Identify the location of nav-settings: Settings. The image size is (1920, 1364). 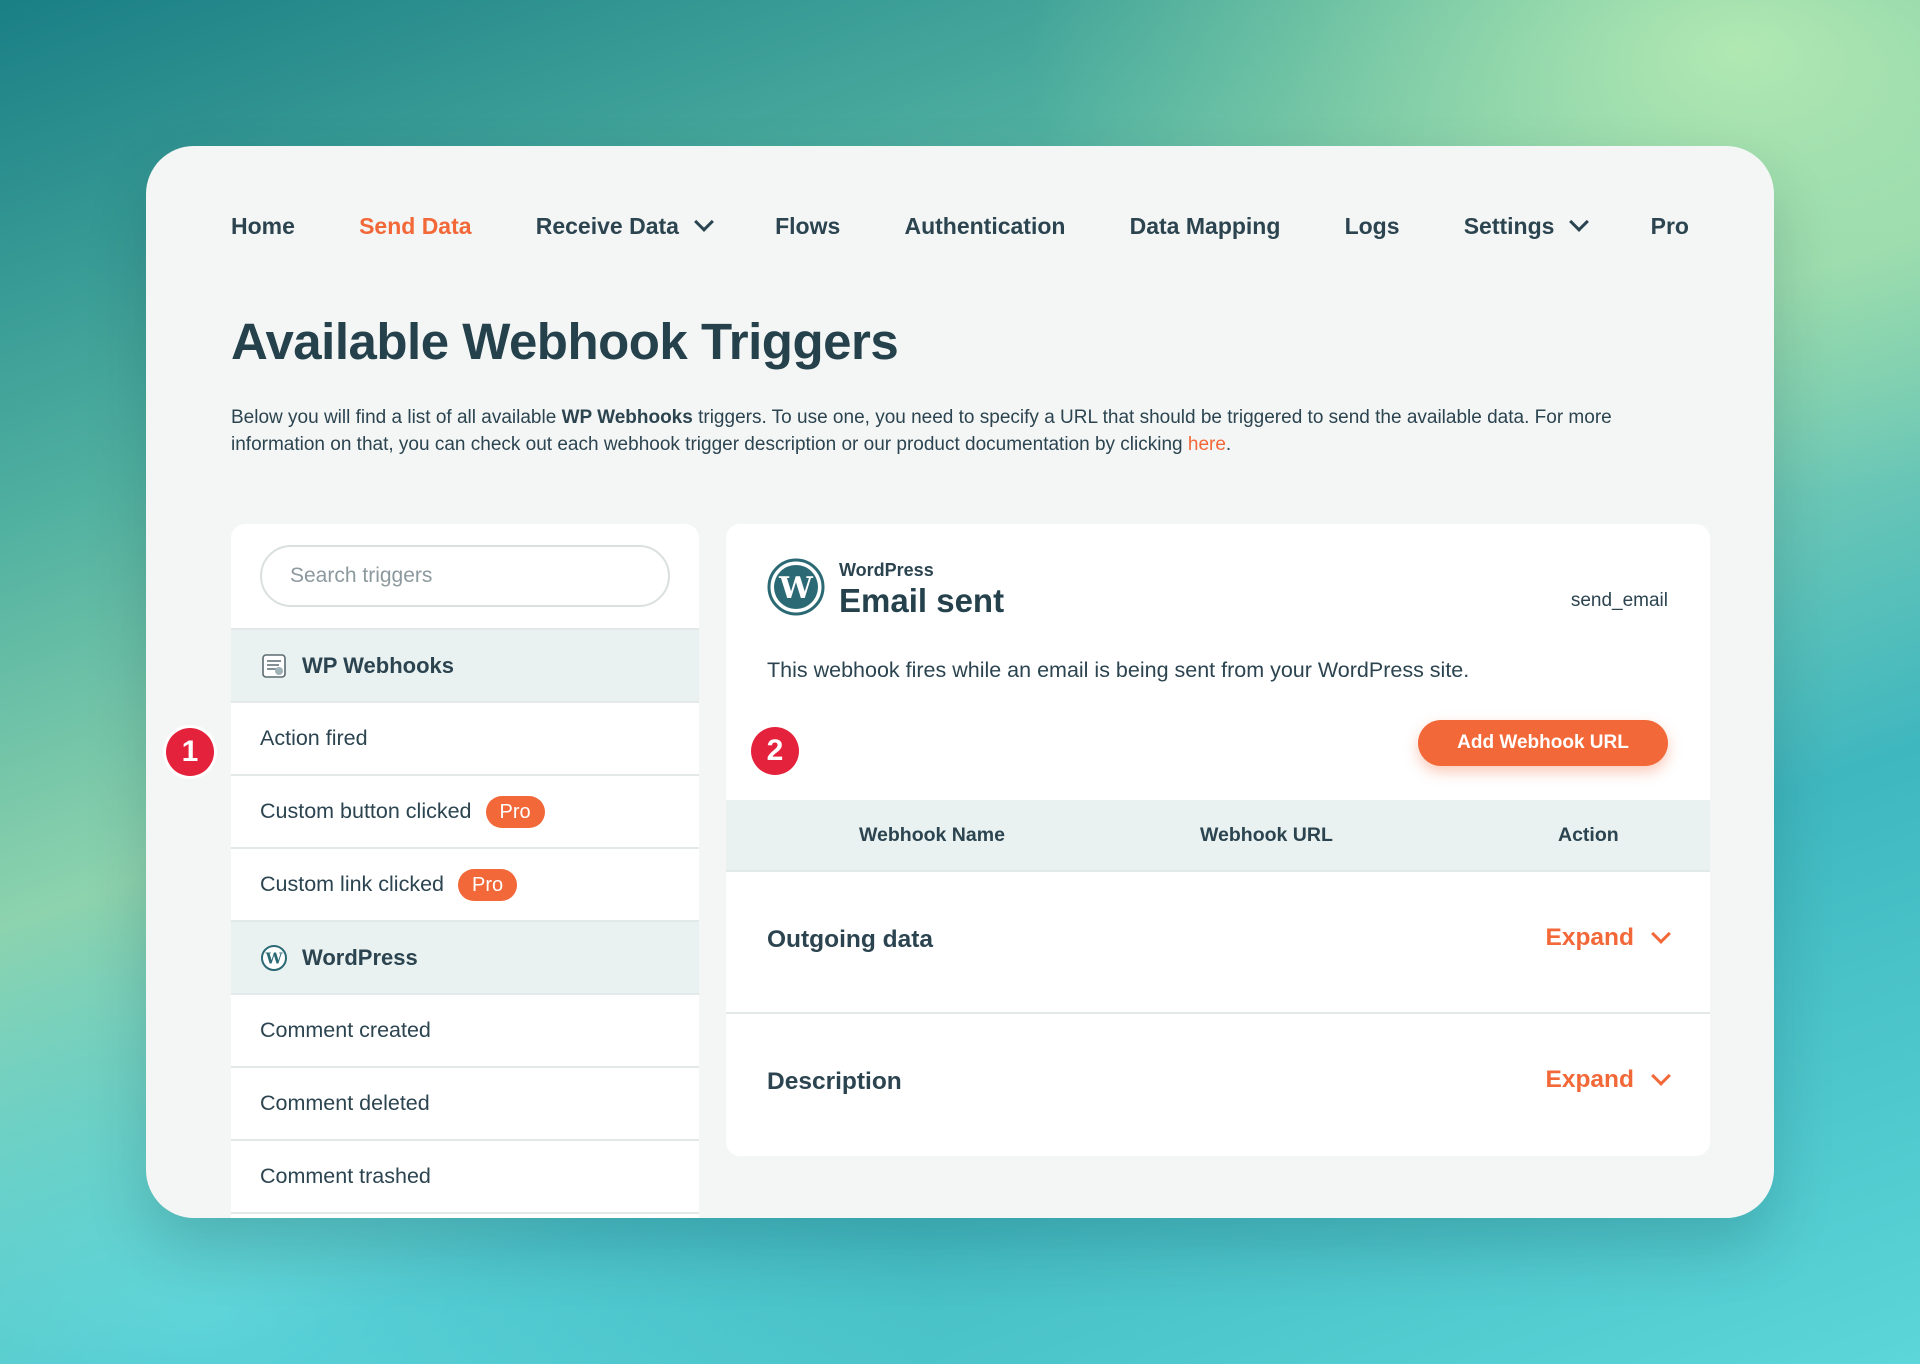
(1526, 226).